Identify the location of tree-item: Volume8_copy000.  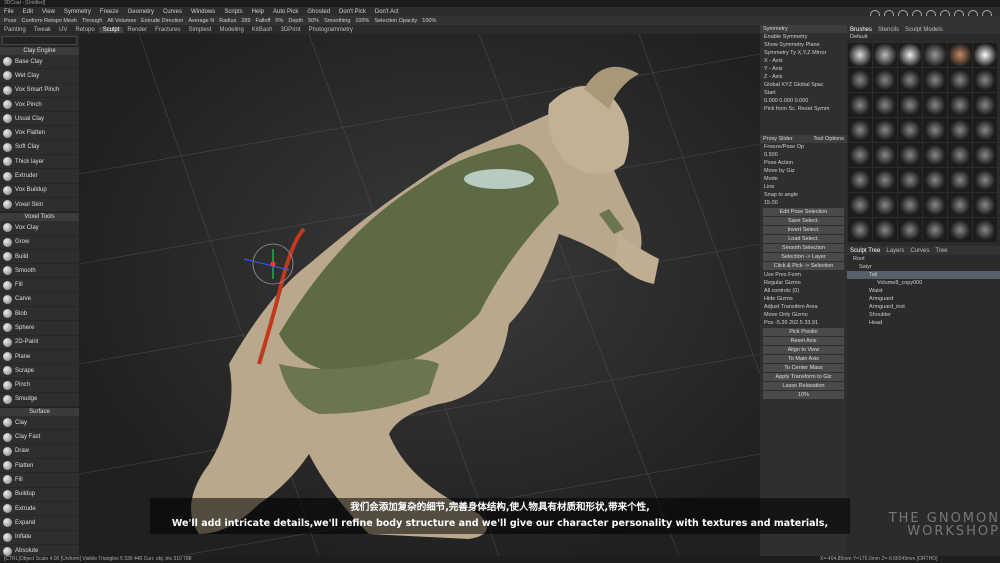
(923, 283).